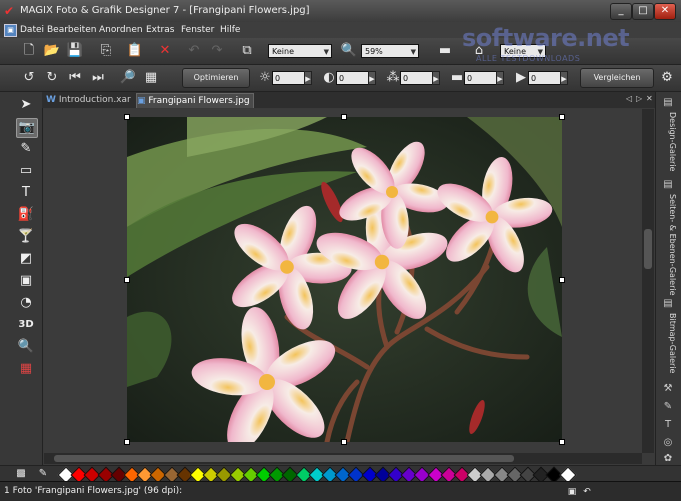 This screenshot has height=501, width=681. What do you see at coordinates (668, 425) in the screenshot?
I see `gallery-tool-icon-3: T` at bounding box center [668, 425].